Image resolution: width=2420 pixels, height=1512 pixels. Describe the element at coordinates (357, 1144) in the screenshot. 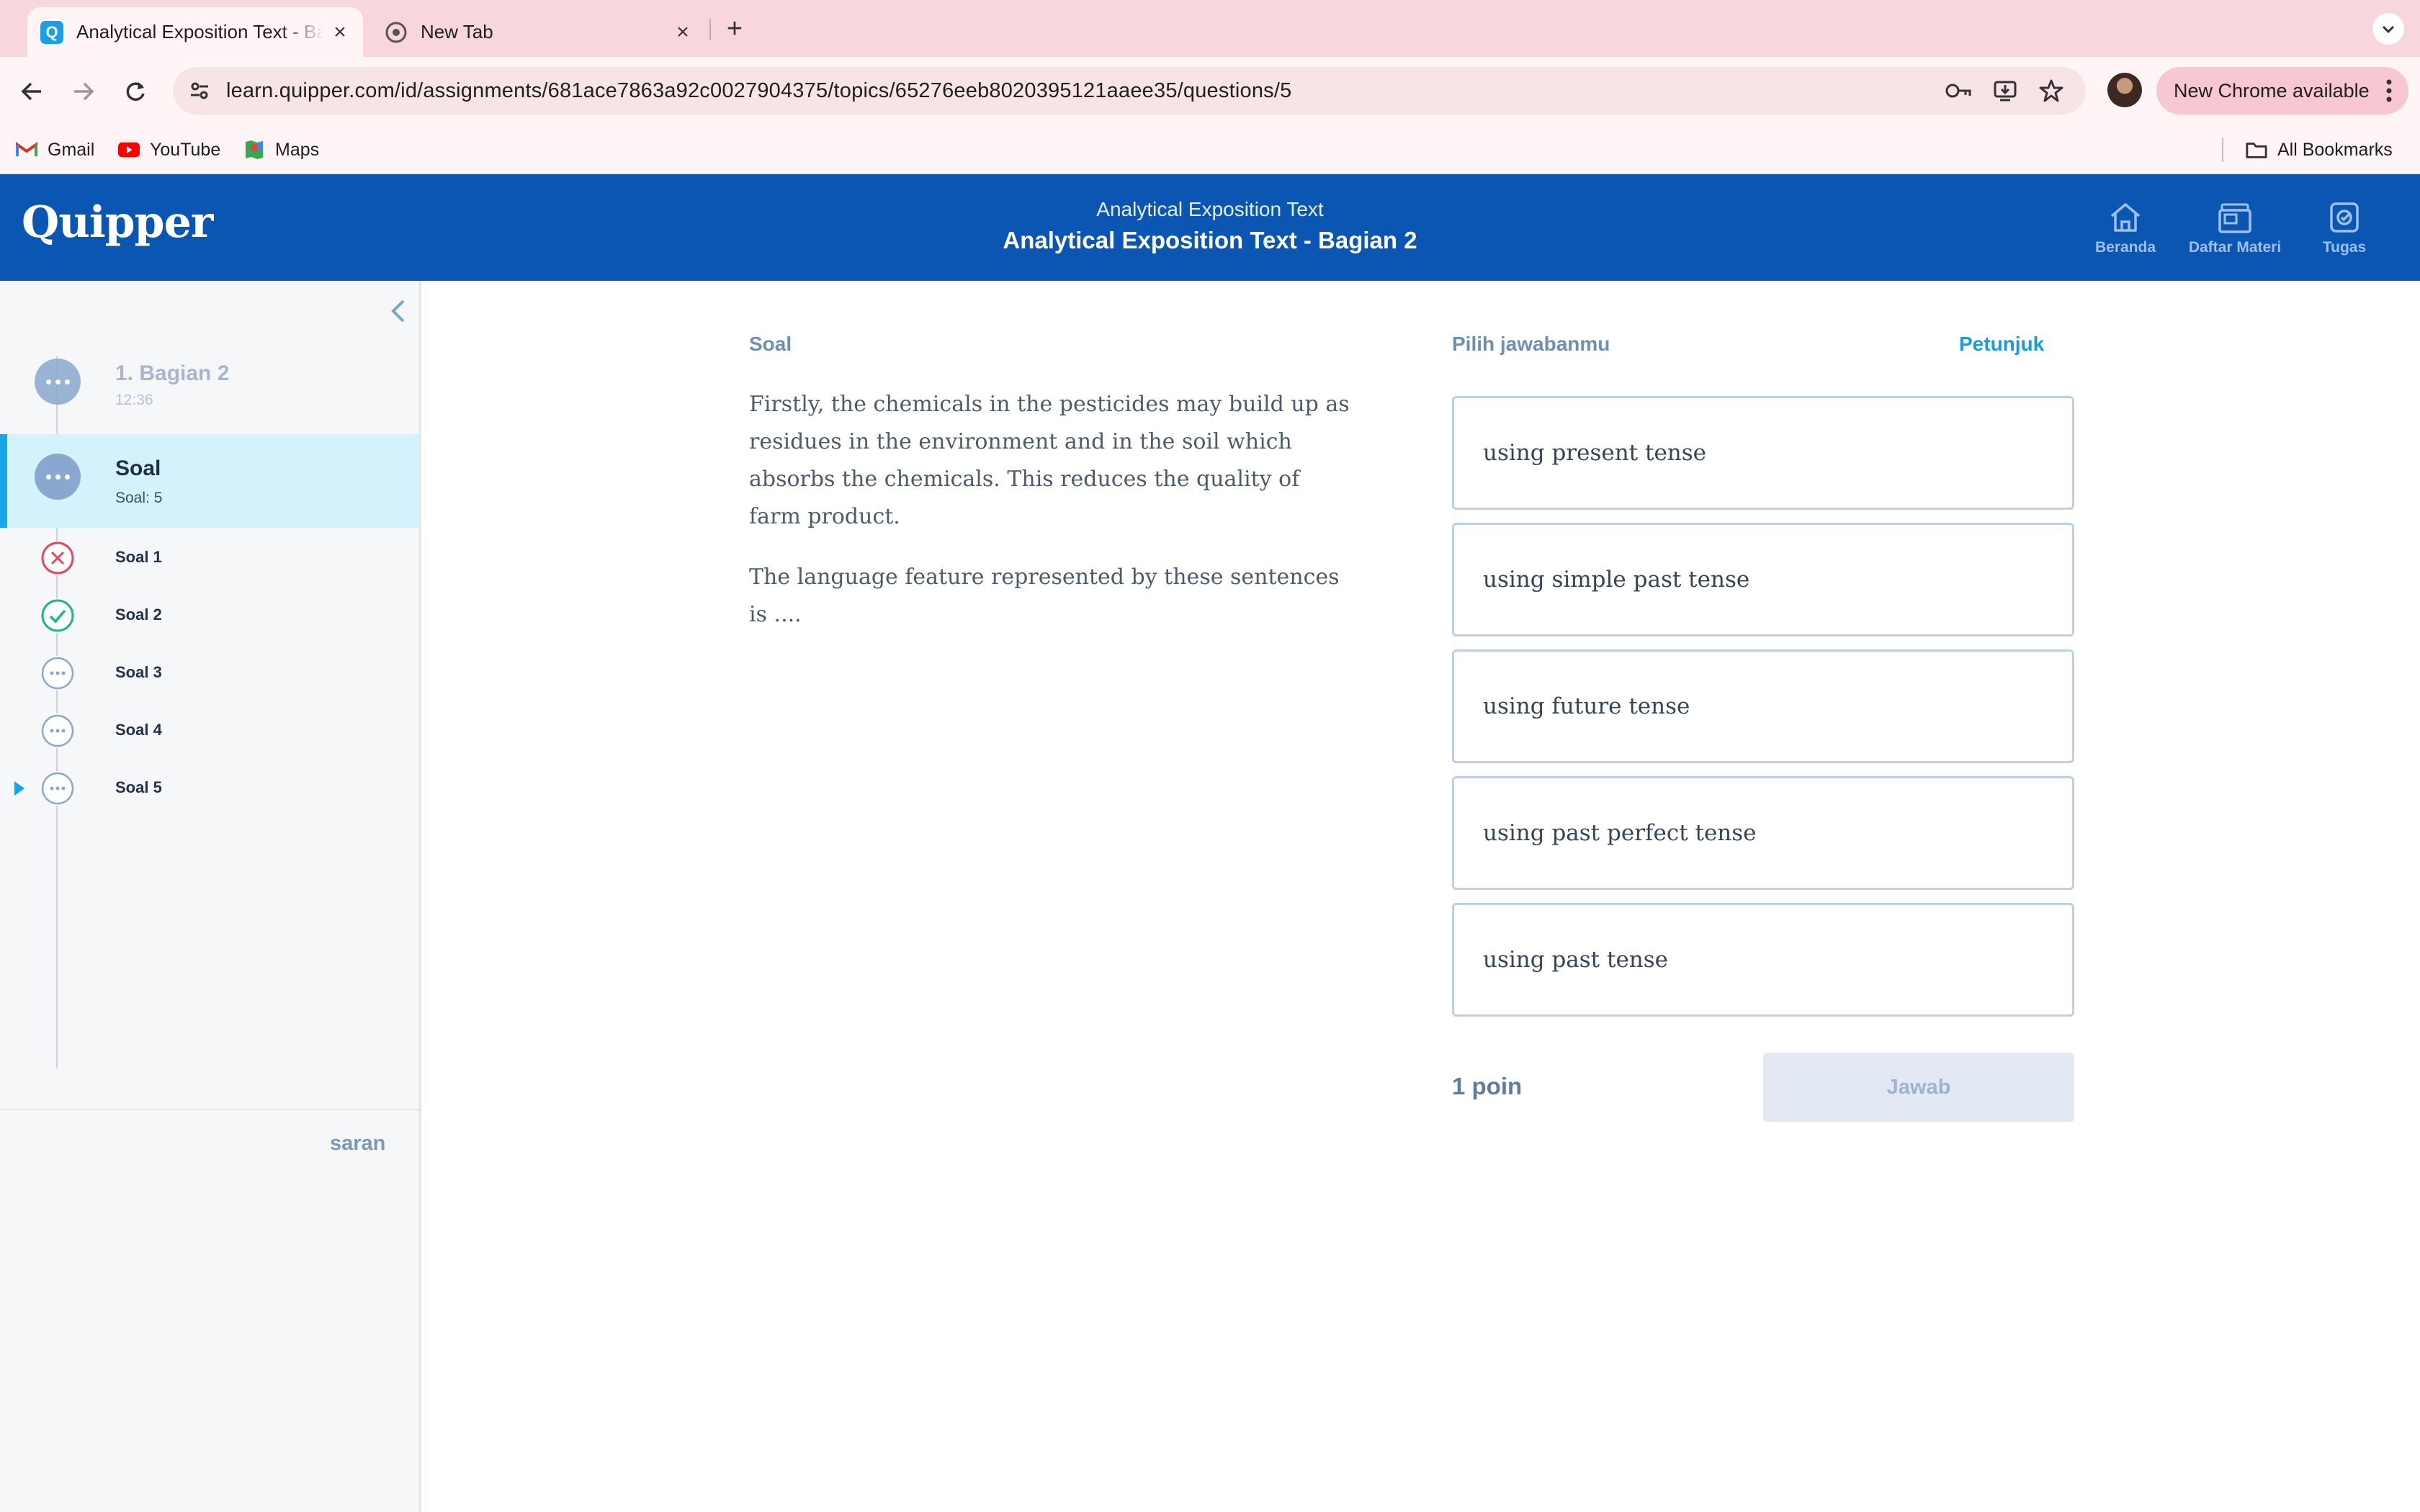

I see `saran-link: saran` at that location.